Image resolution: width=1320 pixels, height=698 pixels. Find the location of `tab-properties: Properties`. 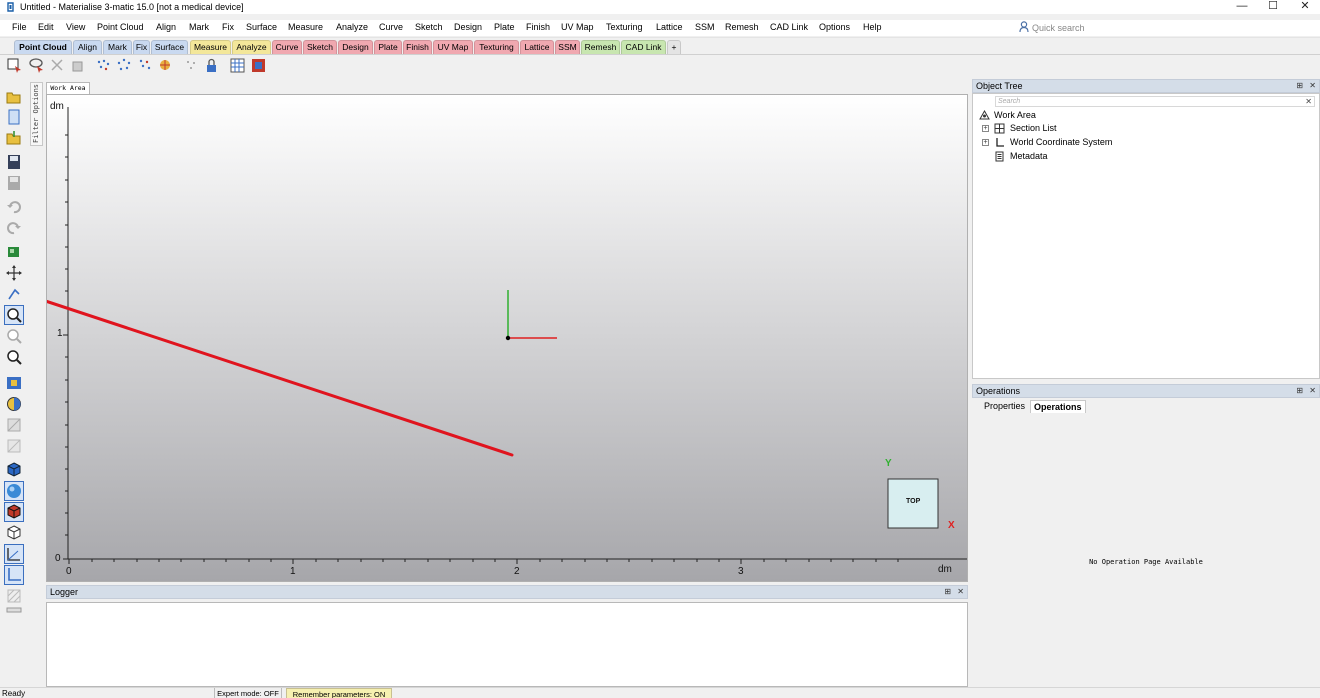

tab-properties: Properties is located at coordinates (1004, 406).